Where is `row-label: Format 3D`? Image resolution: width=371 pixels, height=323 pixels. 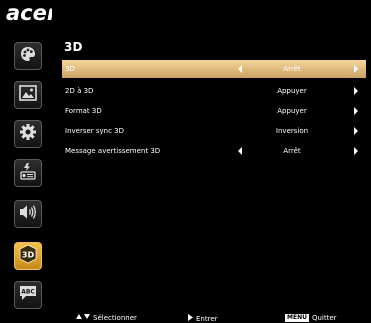 row-label: Format 3D is located at coordinates (83, 111).